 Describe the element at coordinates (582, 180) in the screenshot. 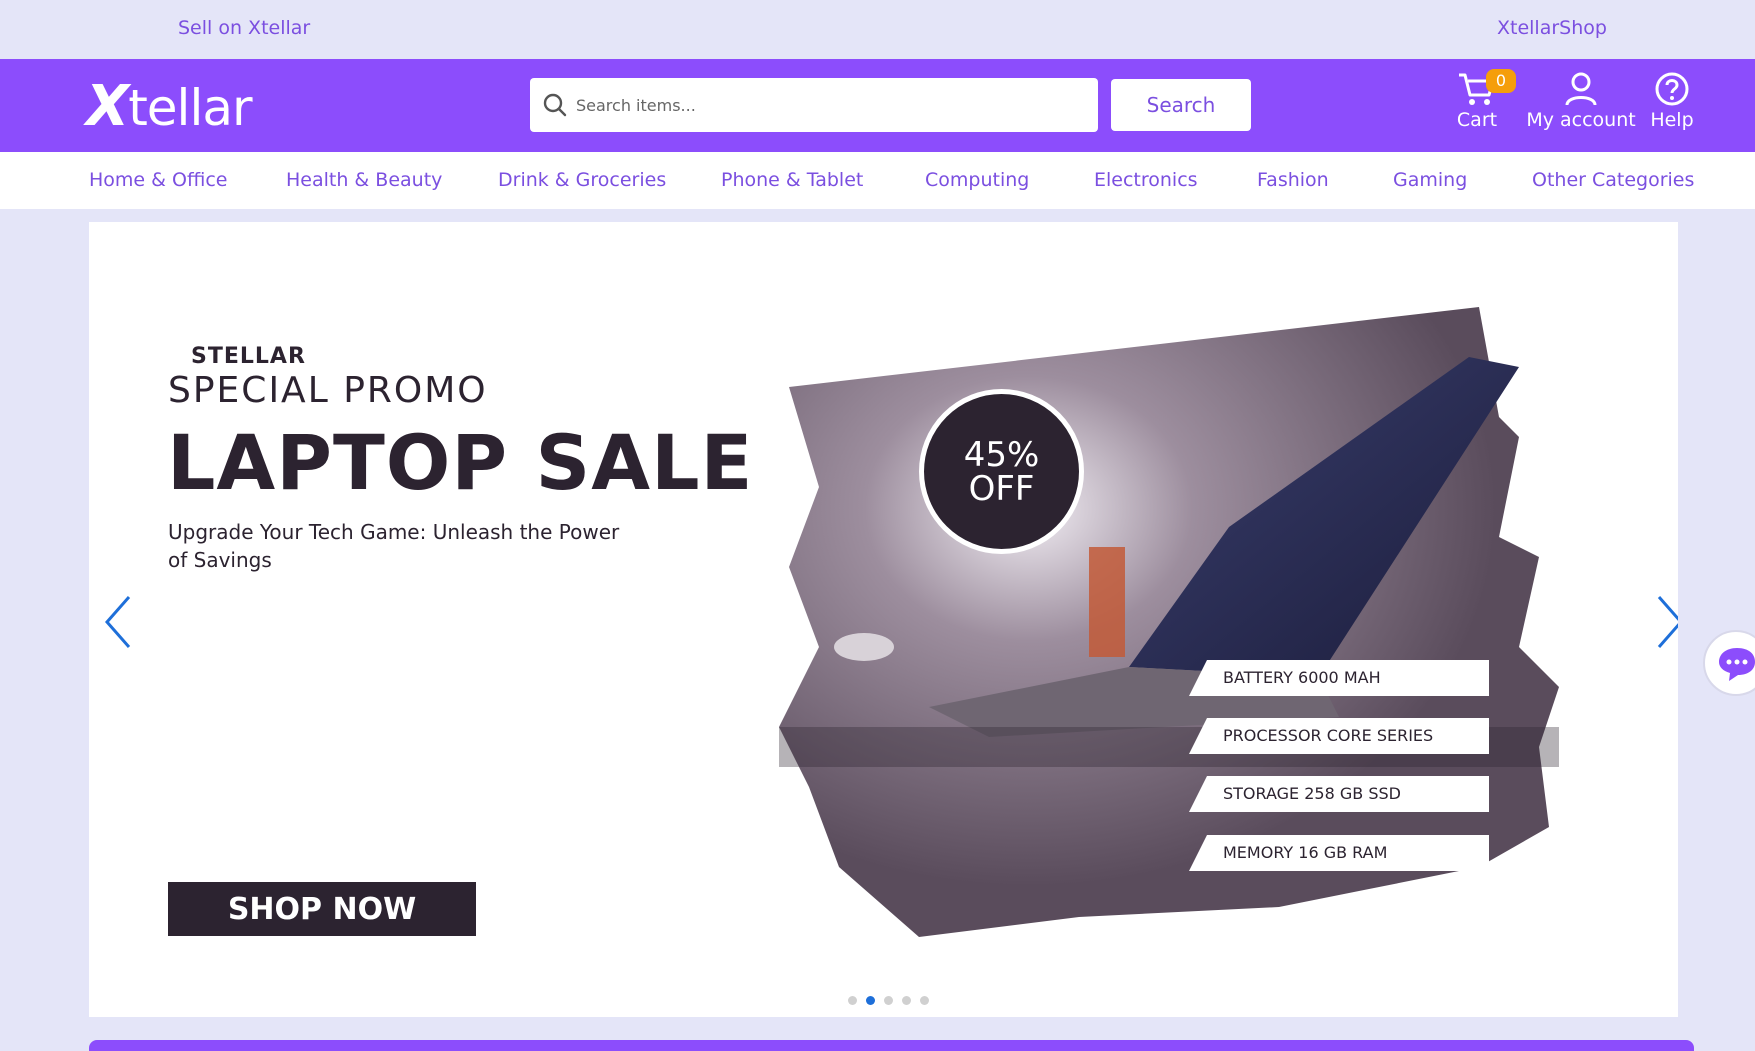

I see `category-drink-groceries: Drink & Groceries` at that location.